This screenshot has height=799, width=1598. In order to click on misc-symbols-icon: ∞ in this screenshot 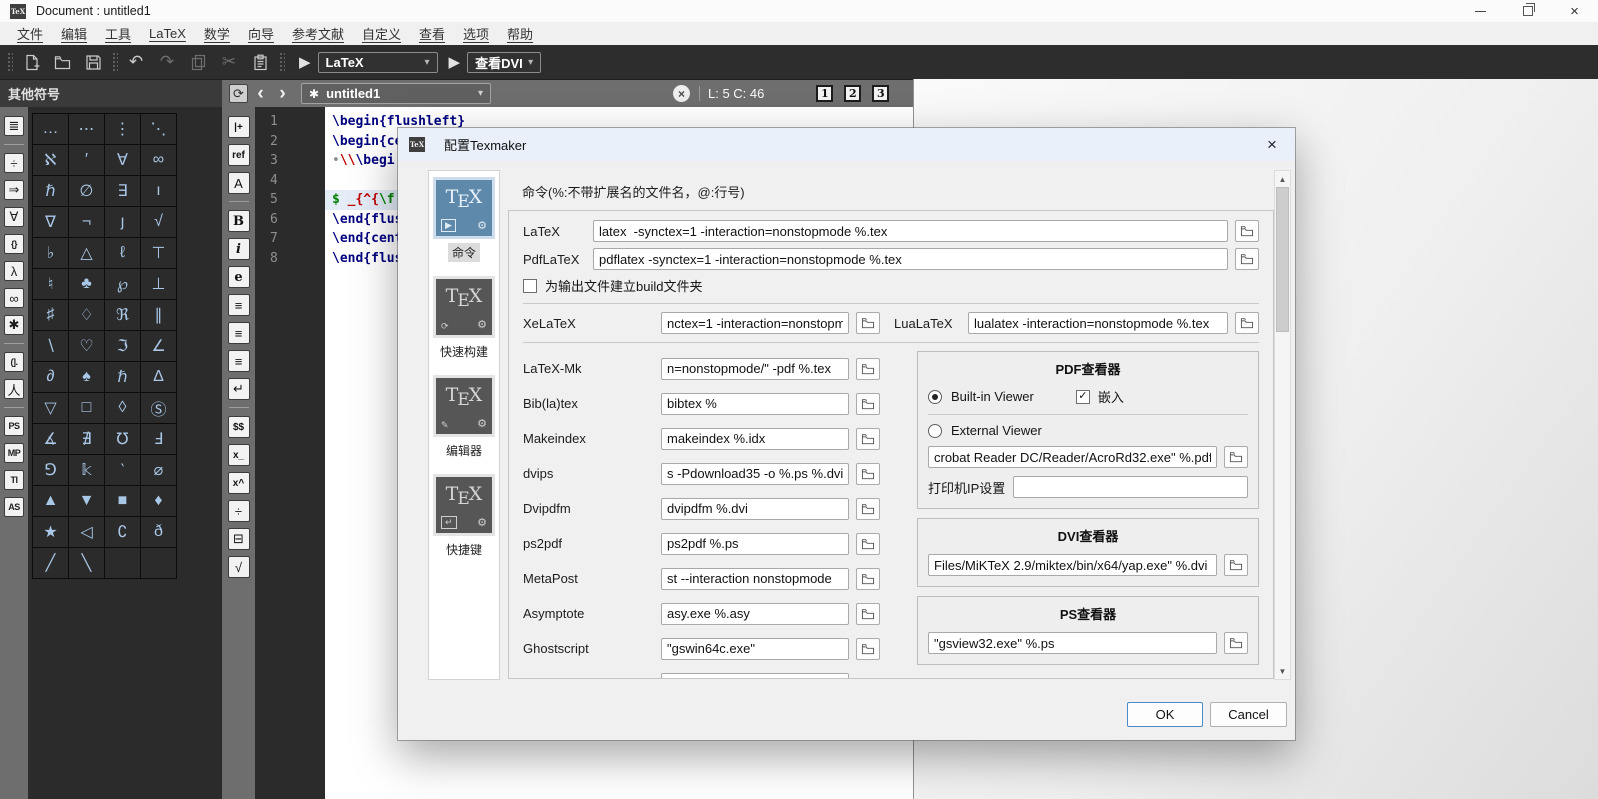, I will do `click(14, 298)`.